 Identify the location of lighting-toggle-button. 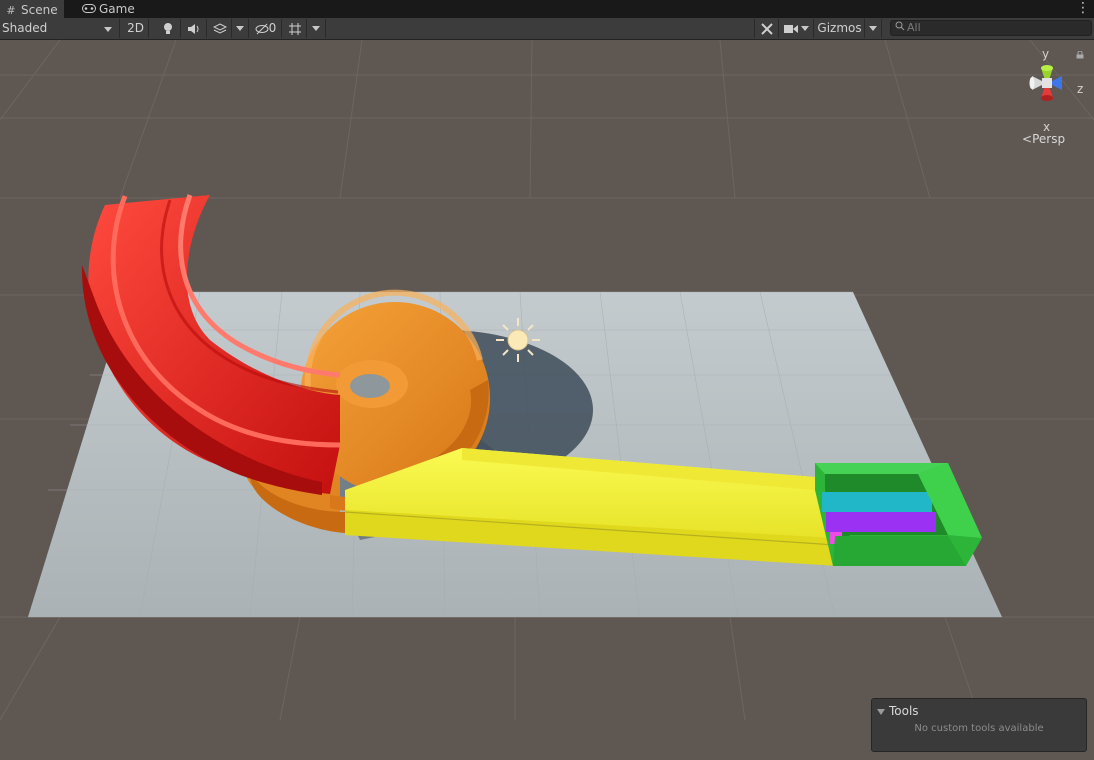
(168, 28).